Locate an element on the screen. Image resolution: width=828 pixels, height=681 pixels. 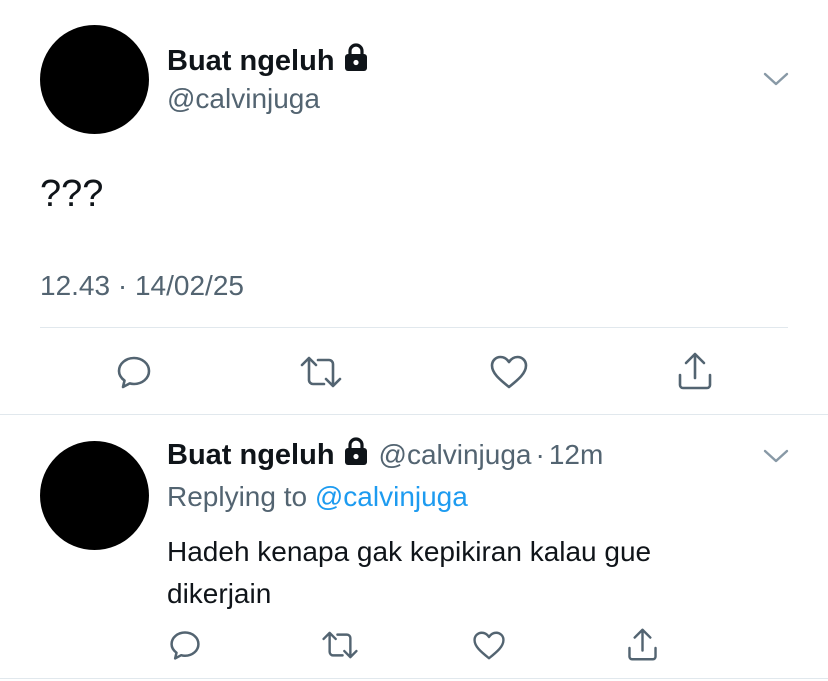
reply-header: Buat ngeluh @calvinjuga · 12m is located at coordinates (385, 455).